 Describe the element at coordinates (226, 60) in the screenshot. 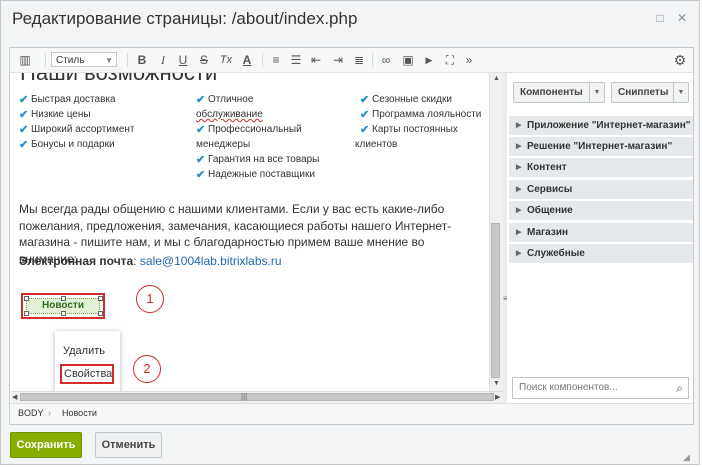

I see `clear-format-button: Tx` at that location.